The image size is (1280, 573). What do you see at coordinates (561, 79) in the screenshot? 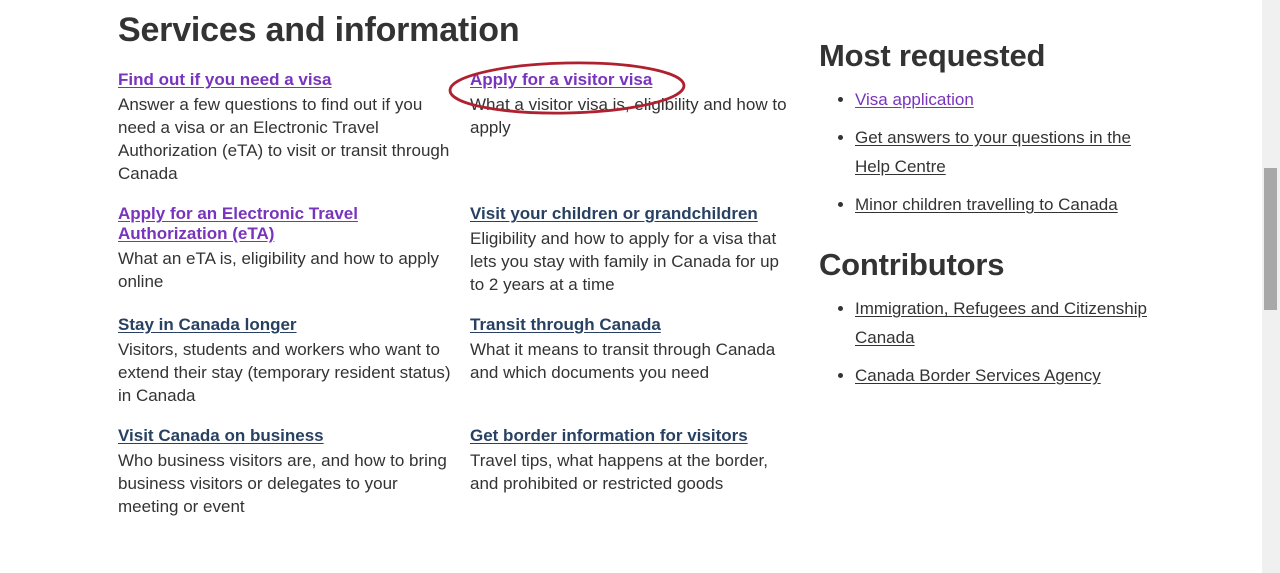
I see `service-link-apply-for-a-visitor-visa: Apply for a visitor visa` at bounding box center [561, 79].